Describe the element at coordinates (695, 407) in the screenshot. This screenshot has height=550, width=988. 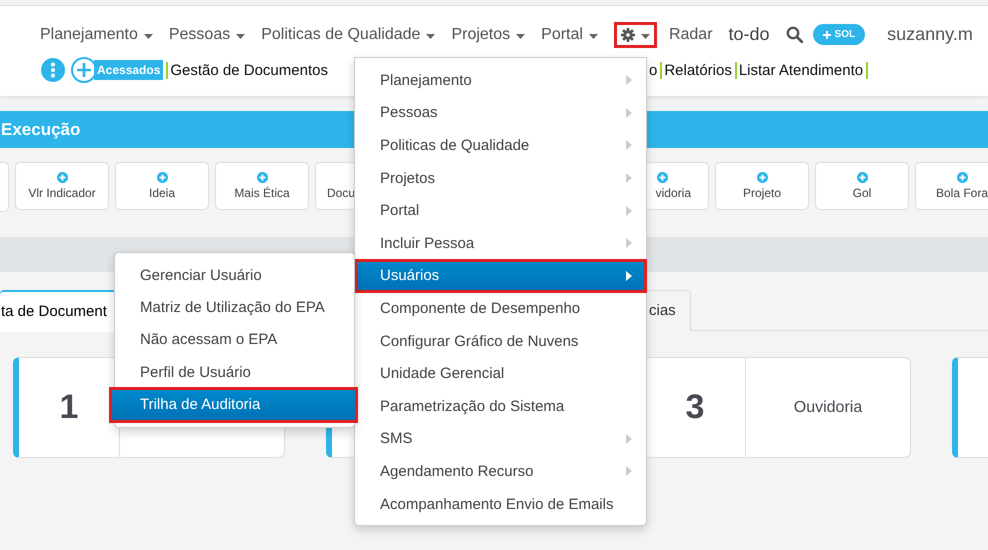
I see `stat-number: 3` at that location.